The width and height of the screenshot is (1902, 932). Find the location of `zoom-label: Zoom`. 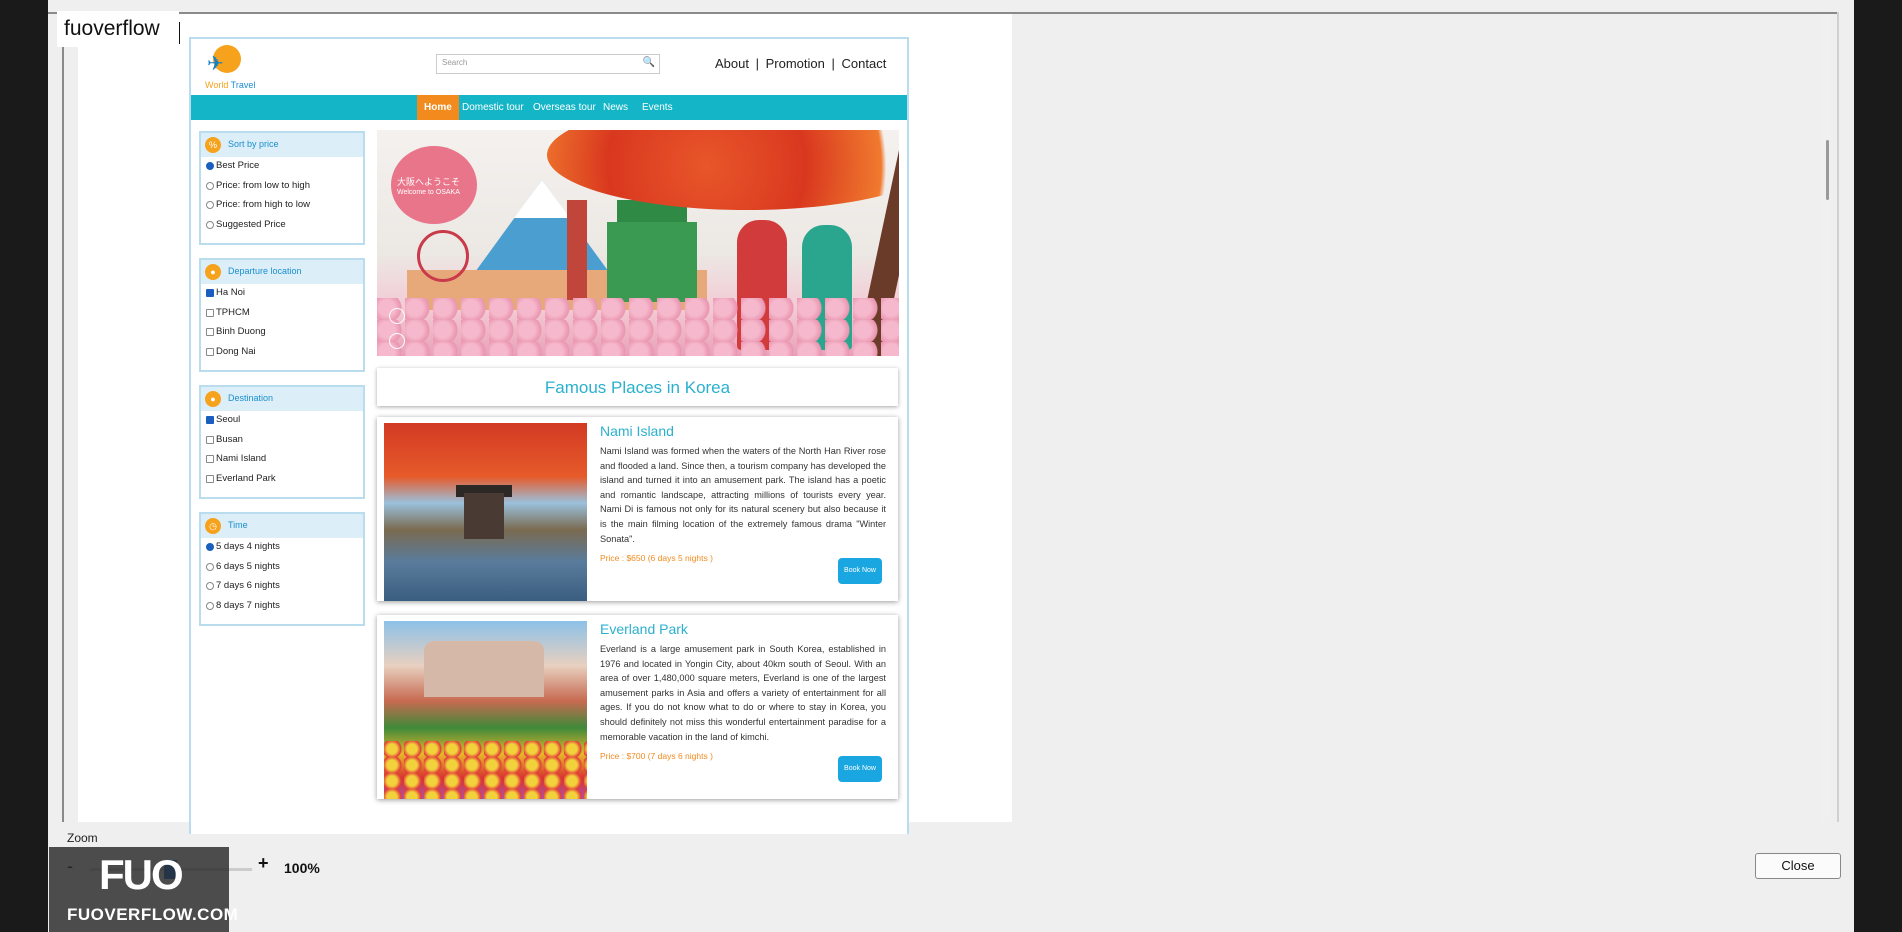

zoom-label: Zoom is located at coordinates (82, 838).